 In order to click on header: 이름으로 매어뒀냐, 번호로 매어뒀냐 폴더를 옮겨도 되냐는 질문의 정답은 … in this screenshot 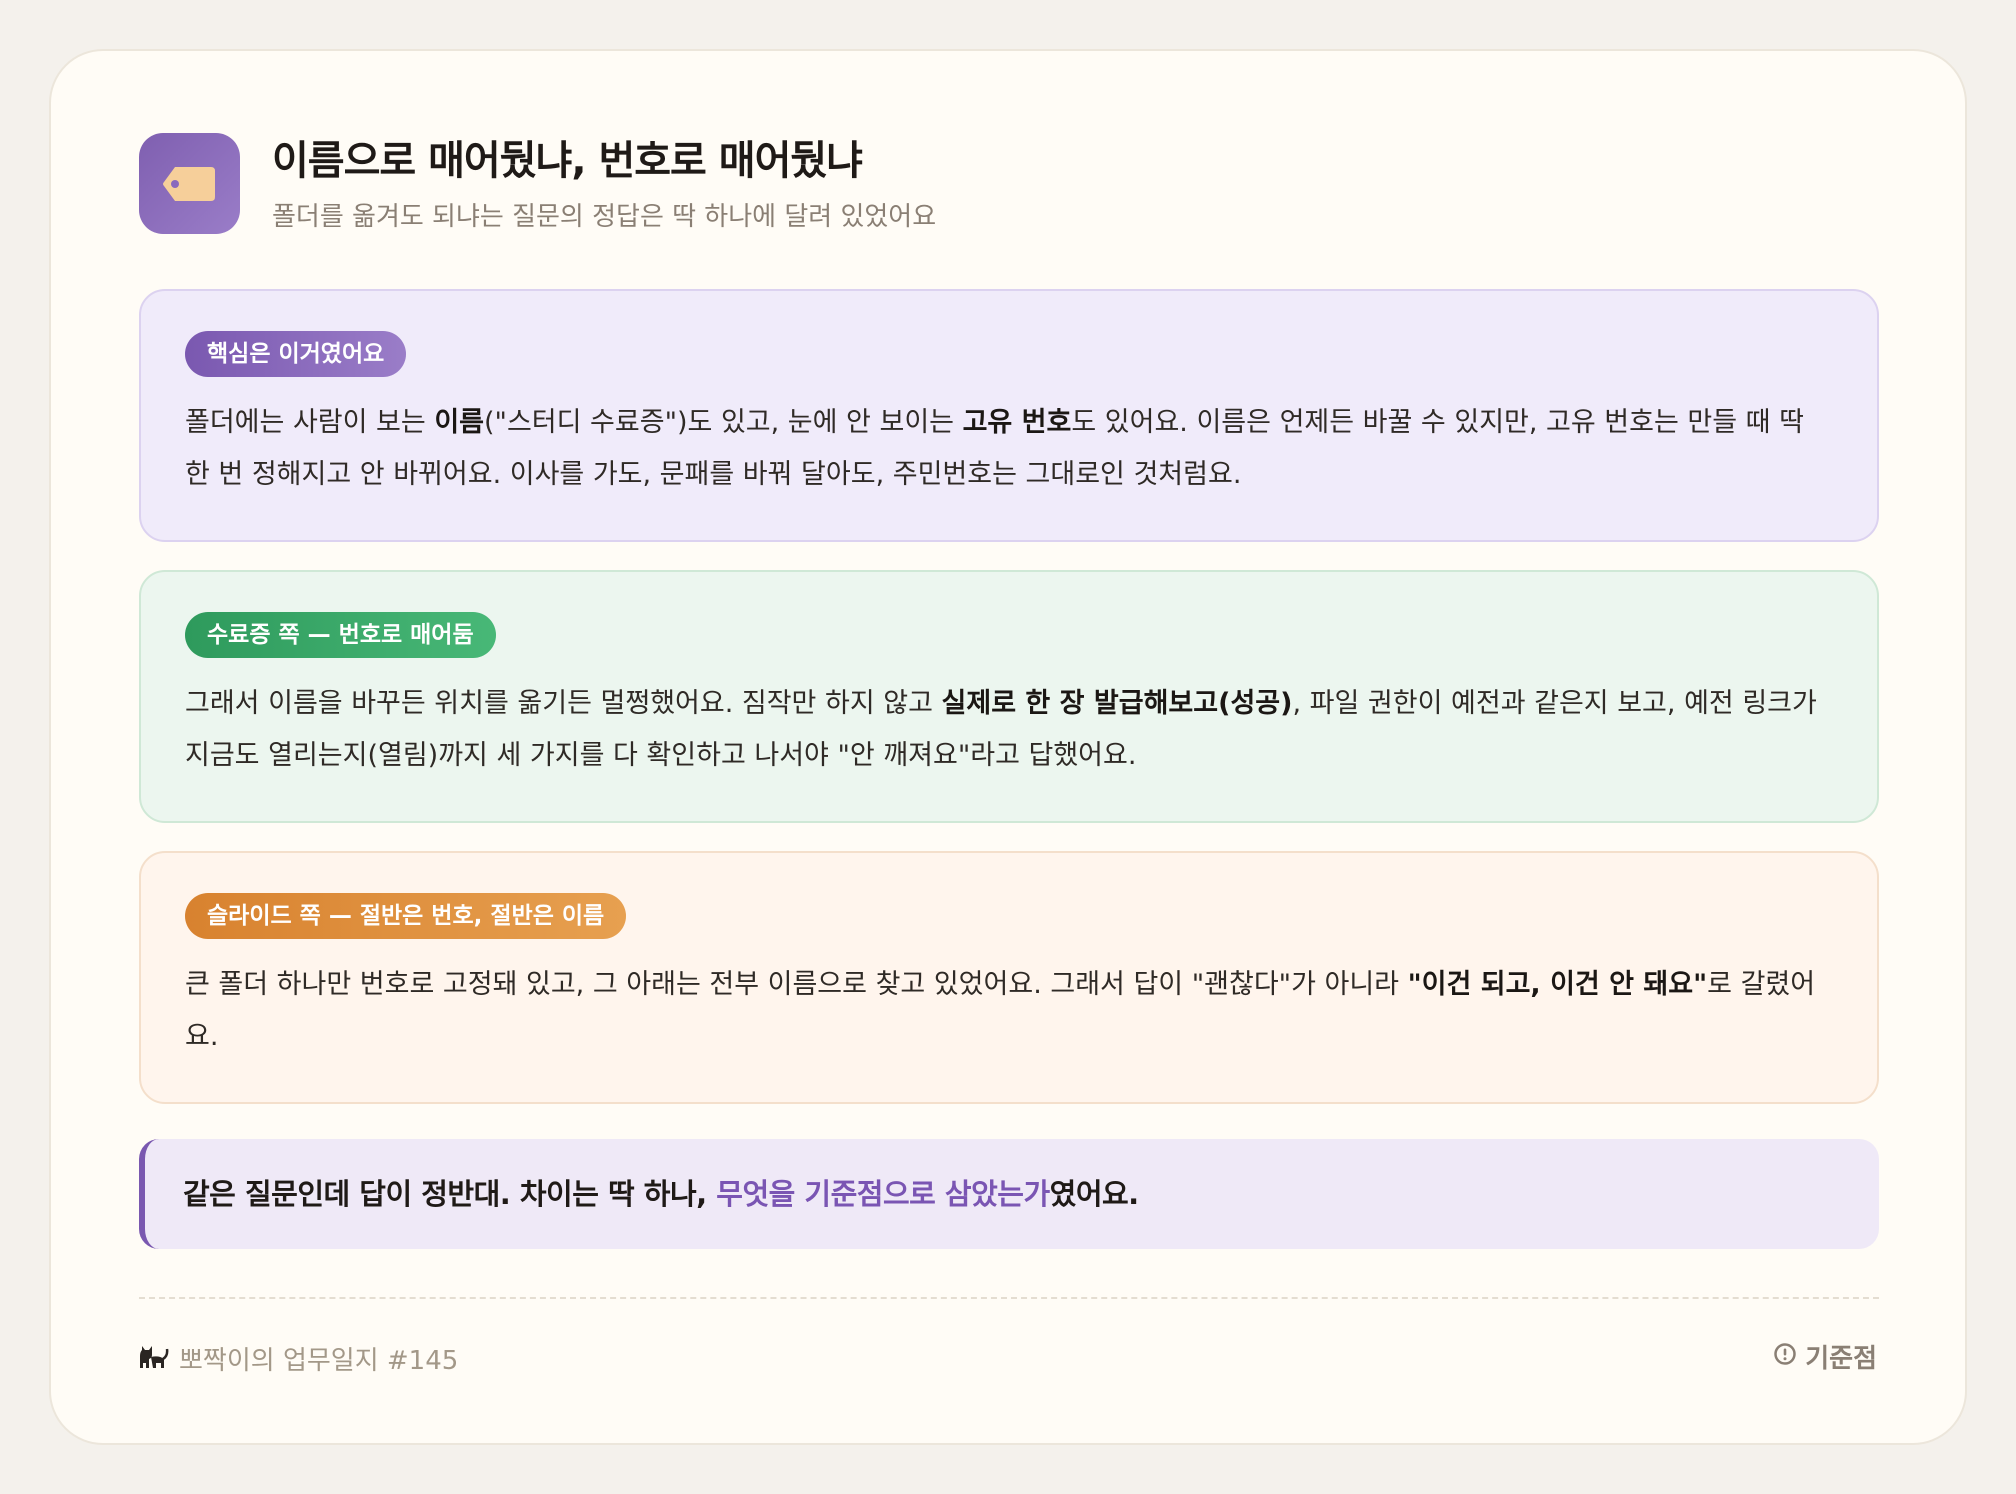, I will do `click(1008, 193)`.